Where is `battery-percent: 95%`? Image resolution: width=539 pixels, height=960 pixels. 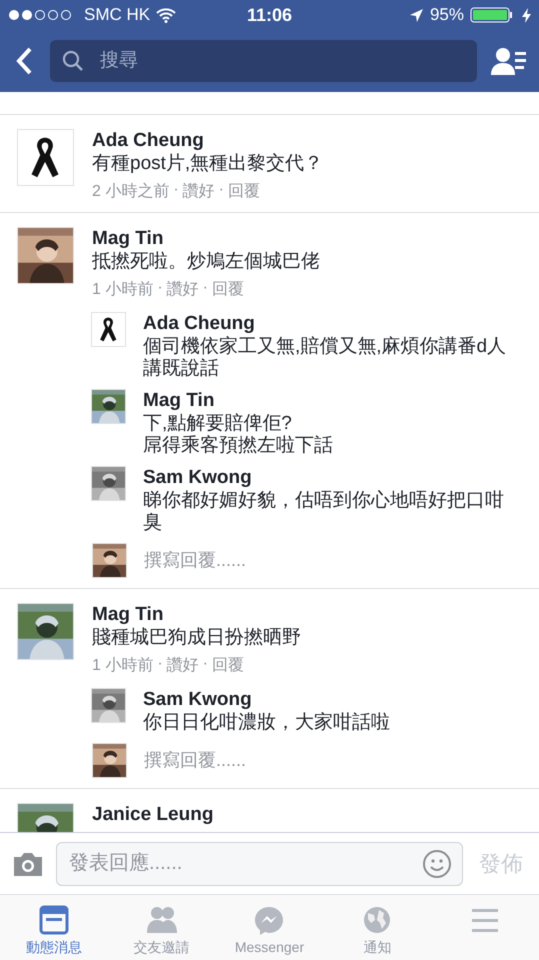 battery-percent: 95% is located at coordinates (447, 15).